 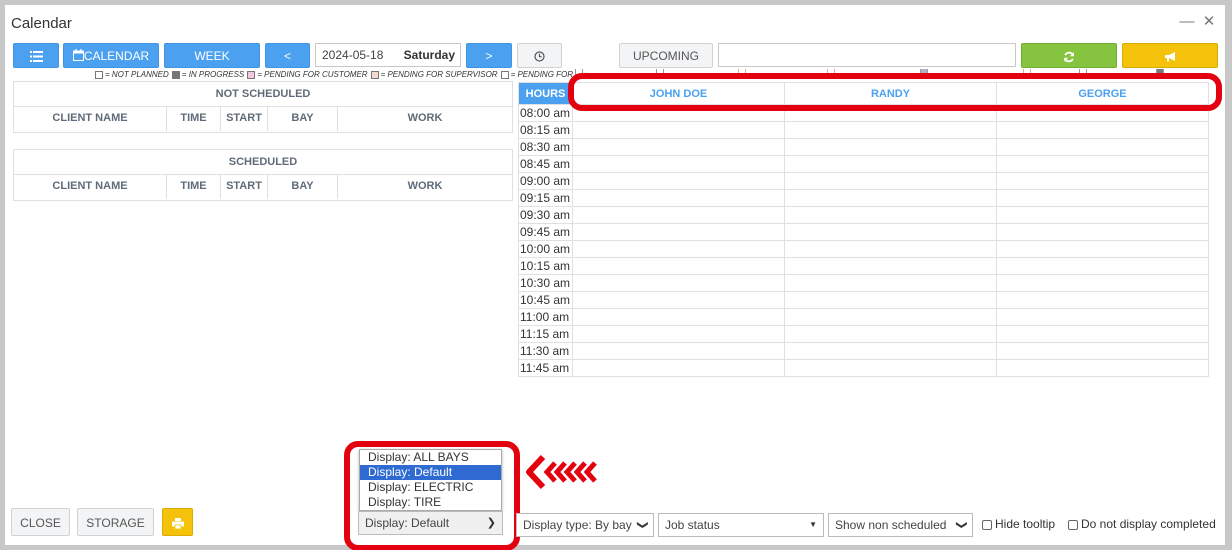 What do you see at coordinates (1187, 22) in the screenshot?
I see `minimize-icon: —` at bounding box center [1187, 22].